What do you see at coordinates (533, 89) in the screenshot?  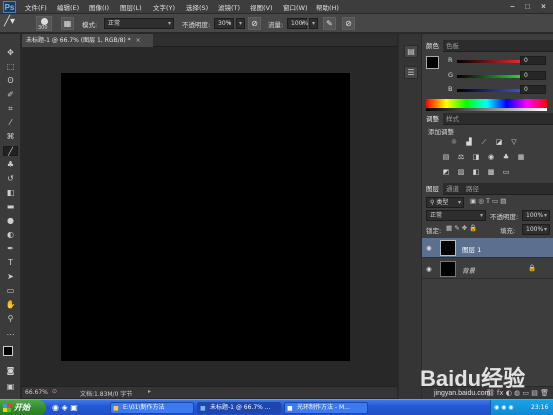 I see `channel-b-value: 0` at bounding box center [533, 89].